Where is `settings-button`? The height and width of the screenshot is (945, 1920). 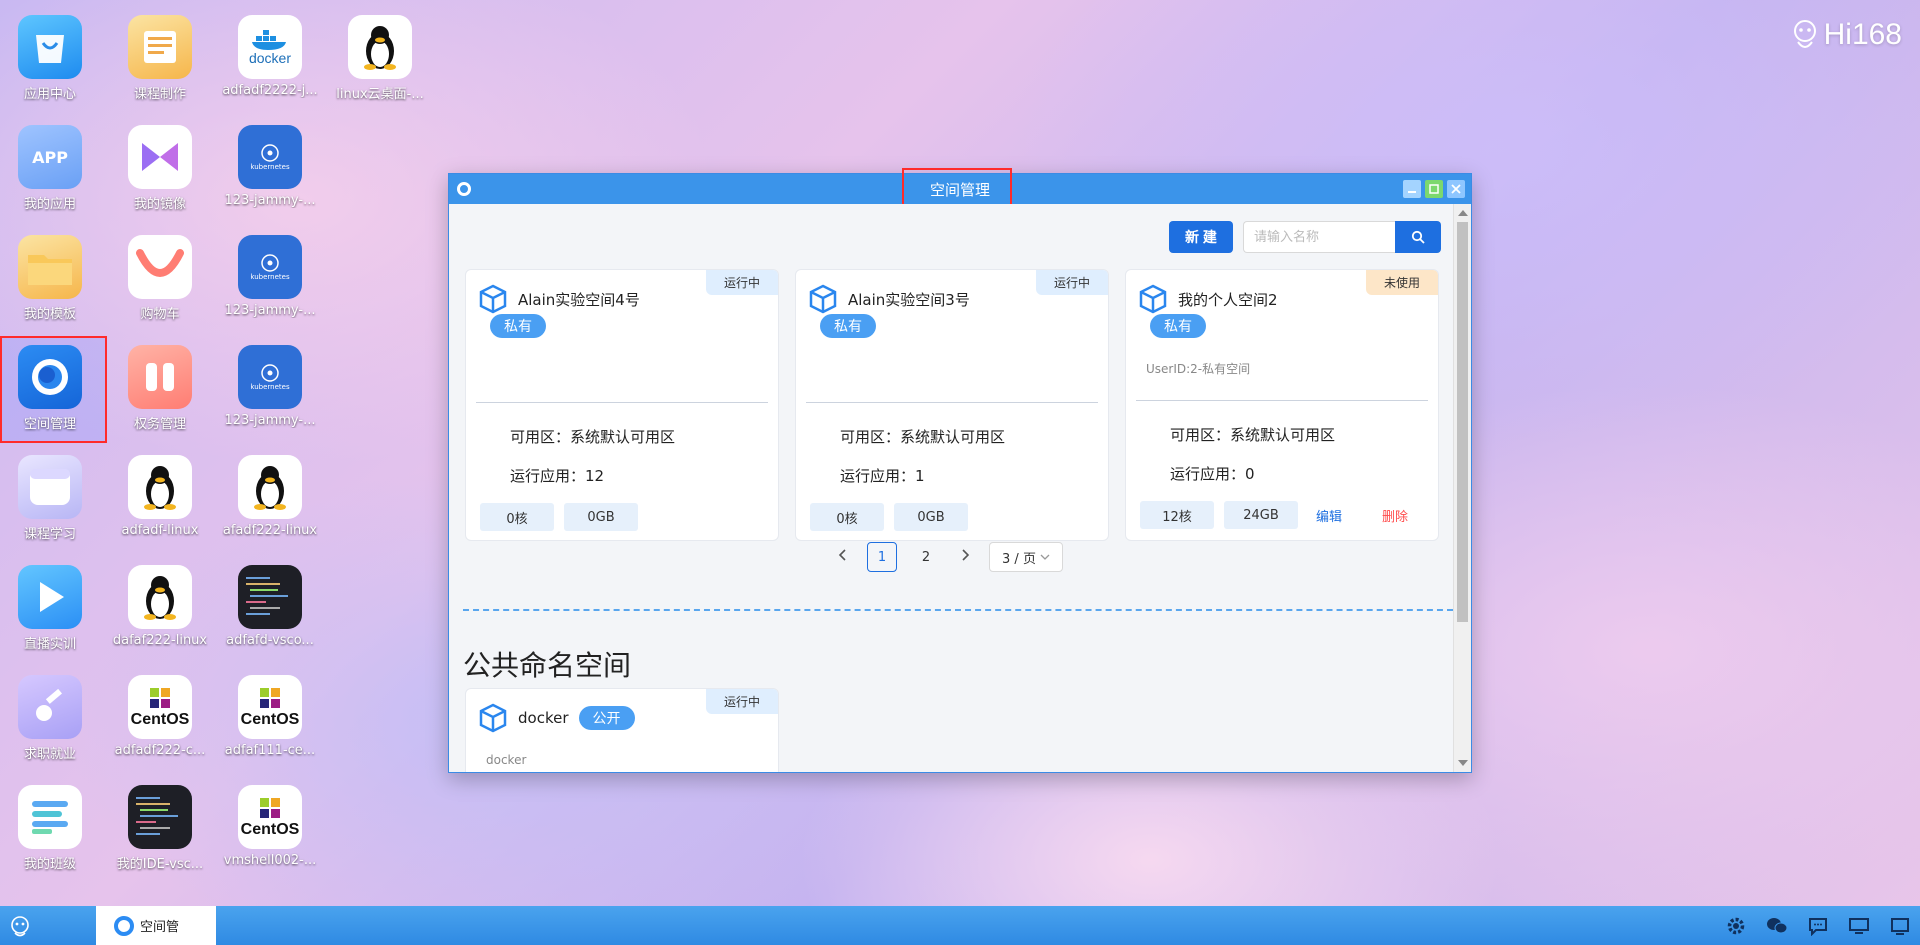
settings-button is located at coordinates (1736, 926).